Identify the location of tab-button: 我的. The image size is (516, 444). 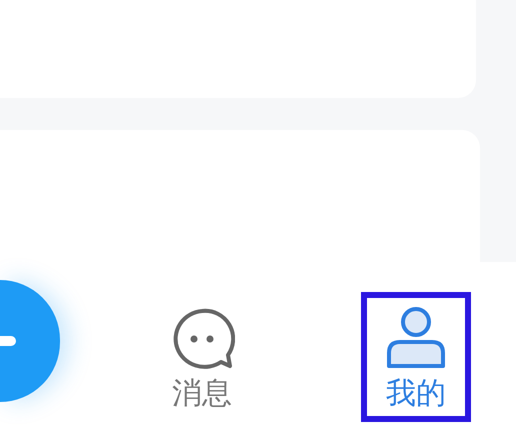
(416, 357).